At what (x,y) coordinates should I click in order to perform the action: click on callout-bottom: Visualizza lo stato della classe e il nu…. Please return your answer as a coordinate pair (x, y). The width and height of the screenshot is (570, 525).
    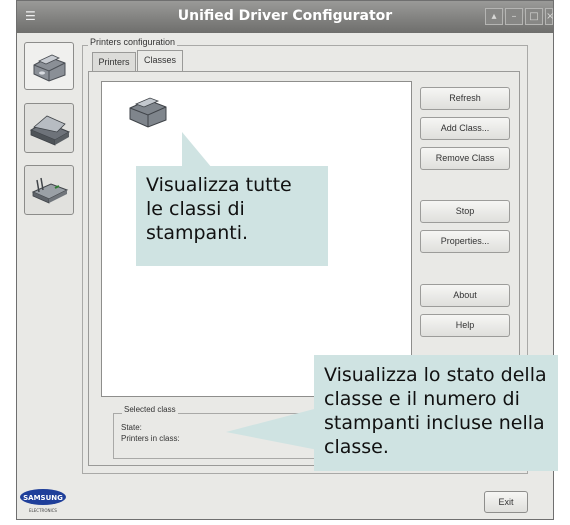
    Looking at the image, I should click on (436, 413).